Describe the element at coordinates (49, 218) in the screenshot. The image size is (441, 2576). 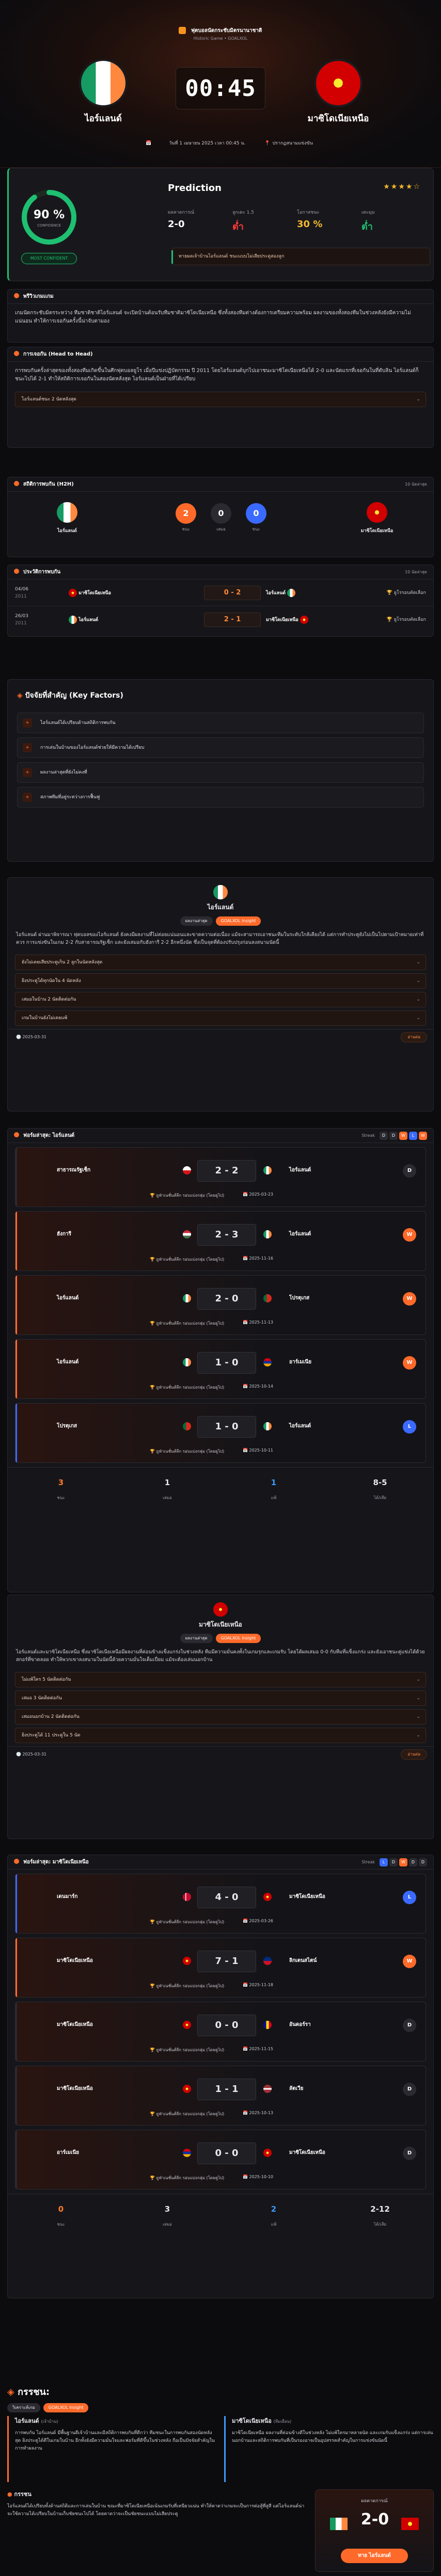
I see `confidence-ring: 90 % CONFIDENCE` at that location.